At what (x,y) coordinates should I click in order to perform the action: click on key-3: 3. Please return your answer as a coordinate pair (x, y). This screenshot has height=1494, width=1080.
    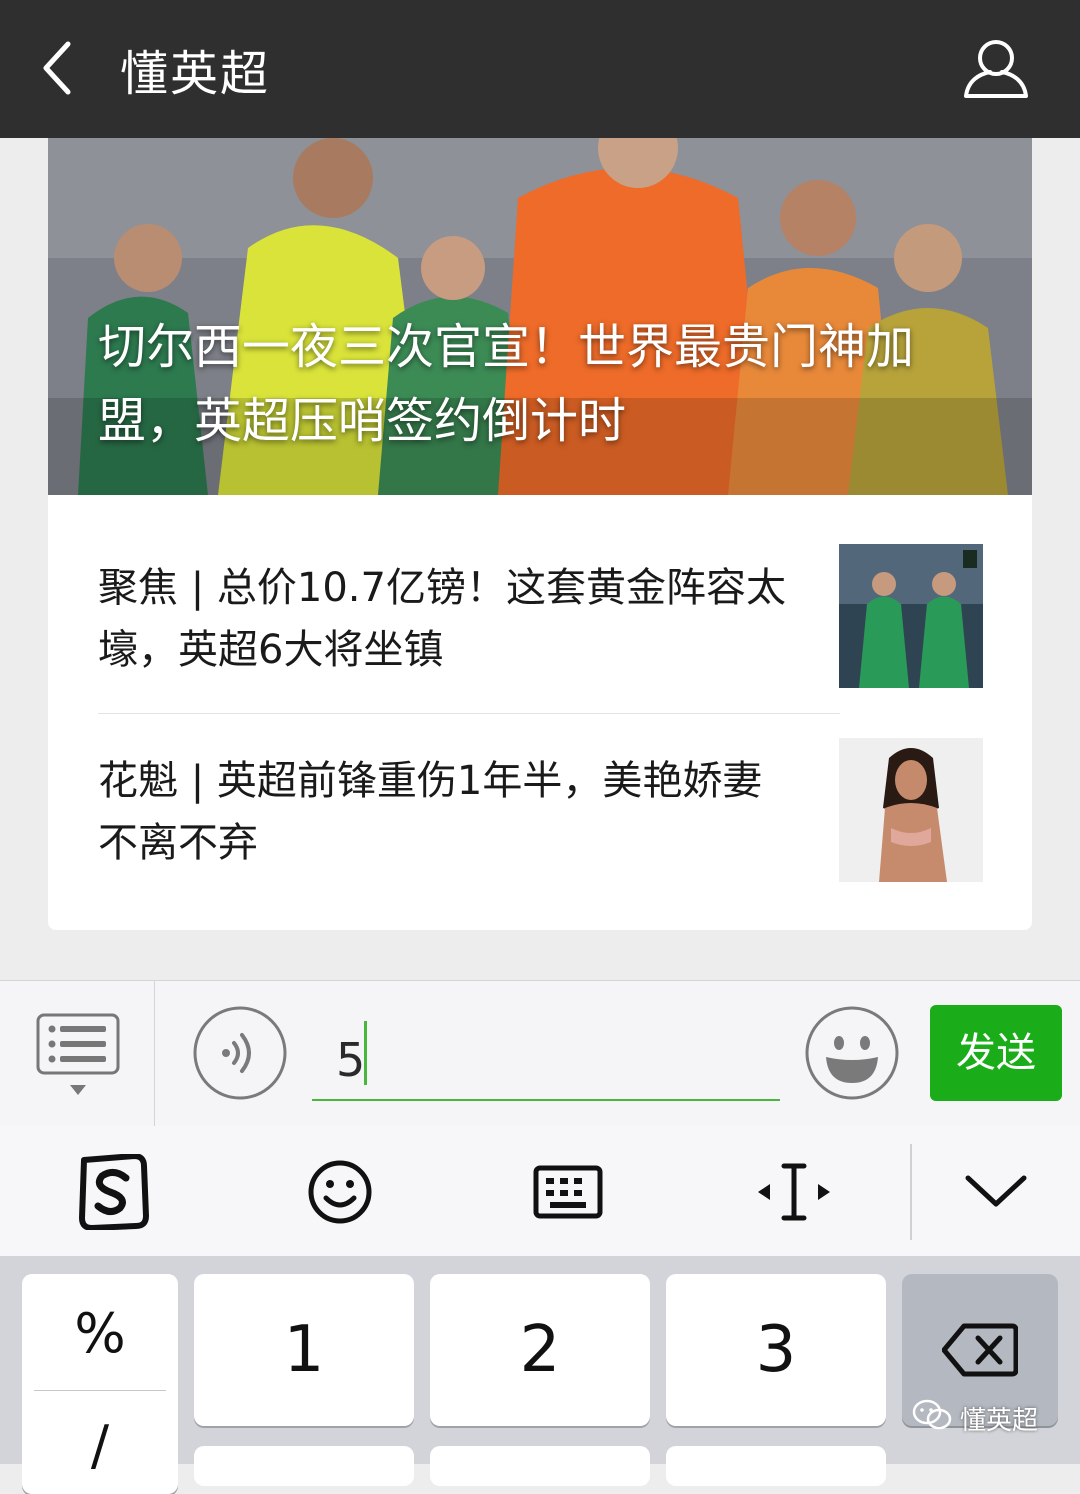
    Looking at the image, I should click on (776, 1350).